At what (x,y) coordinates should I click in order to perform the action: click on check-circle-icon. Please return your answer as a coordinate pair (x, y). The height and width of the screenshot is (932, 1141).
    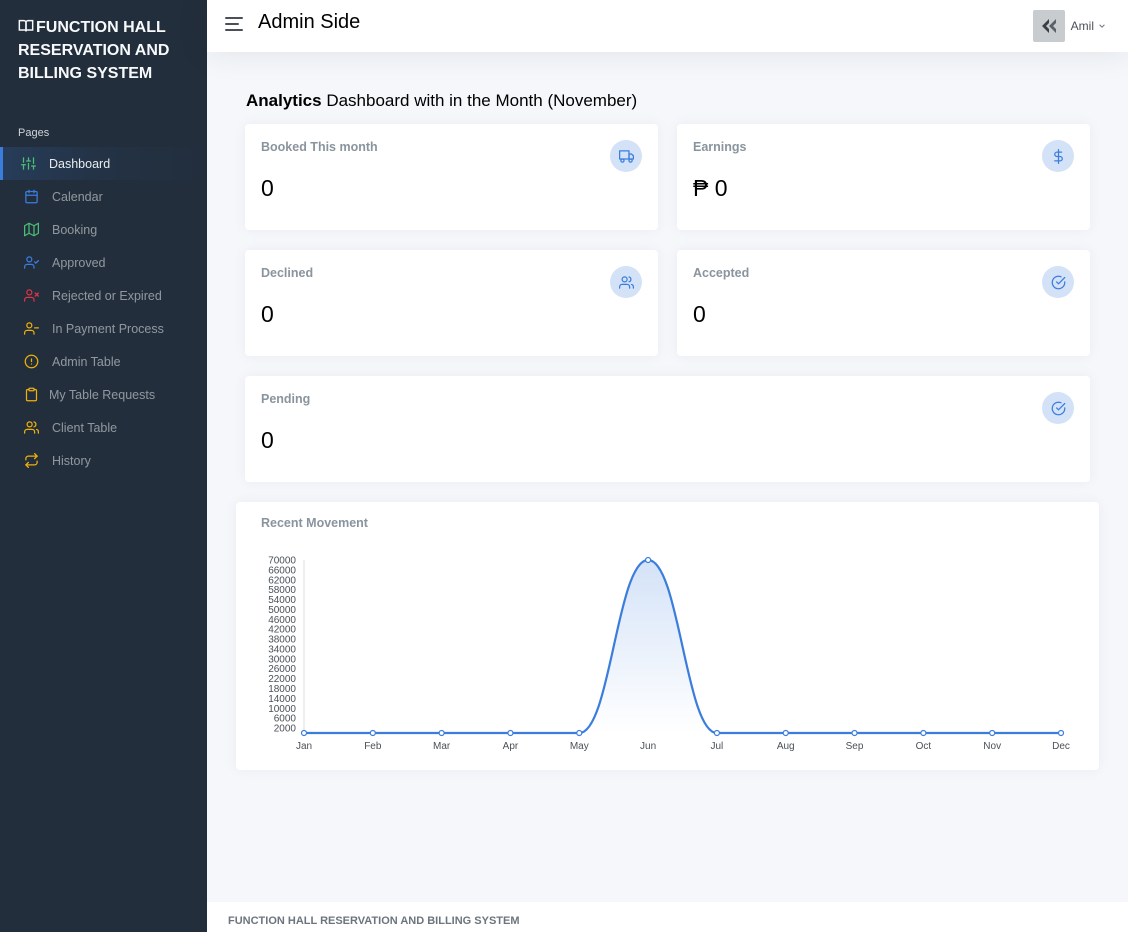
    Looking at the image, I should click on (1058, 408).